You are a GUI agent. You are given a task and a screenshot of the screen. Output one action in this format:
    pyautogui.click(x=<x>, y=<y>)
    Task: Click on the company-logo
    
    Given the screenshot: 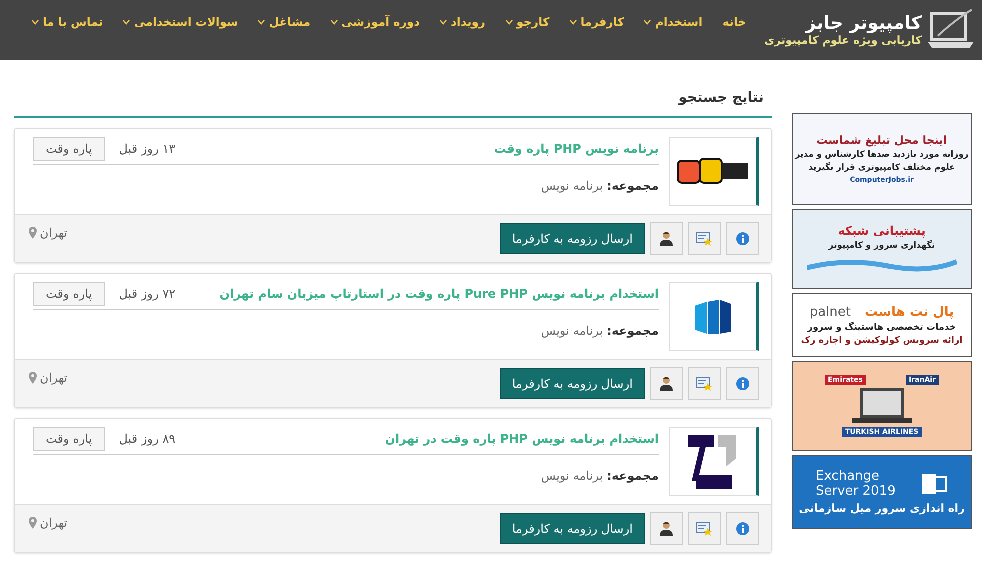 What is the action you would take?
    pyautogui.click(x=713, y=317)
    